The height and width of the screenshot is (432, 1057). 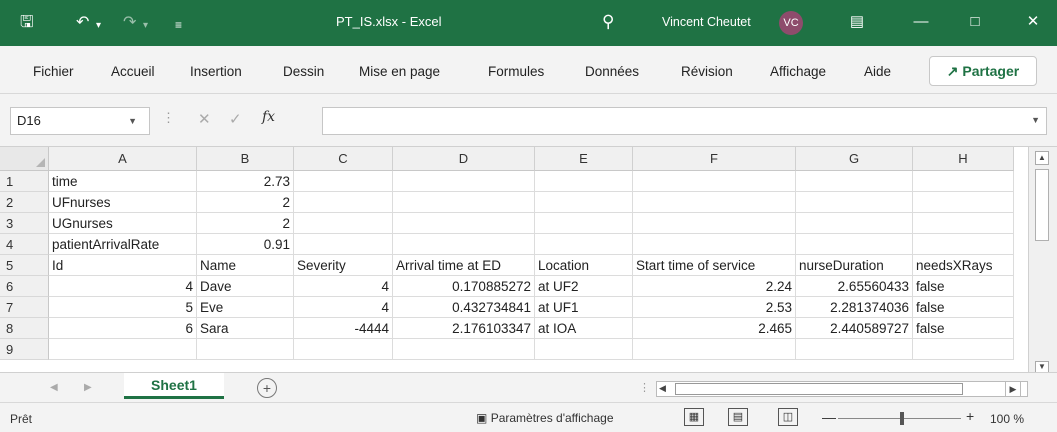 What do you see at coordinates (53, 71) in the screenshot?
I see `tab-fichier: Fichier` at bounding box center [53, 71].